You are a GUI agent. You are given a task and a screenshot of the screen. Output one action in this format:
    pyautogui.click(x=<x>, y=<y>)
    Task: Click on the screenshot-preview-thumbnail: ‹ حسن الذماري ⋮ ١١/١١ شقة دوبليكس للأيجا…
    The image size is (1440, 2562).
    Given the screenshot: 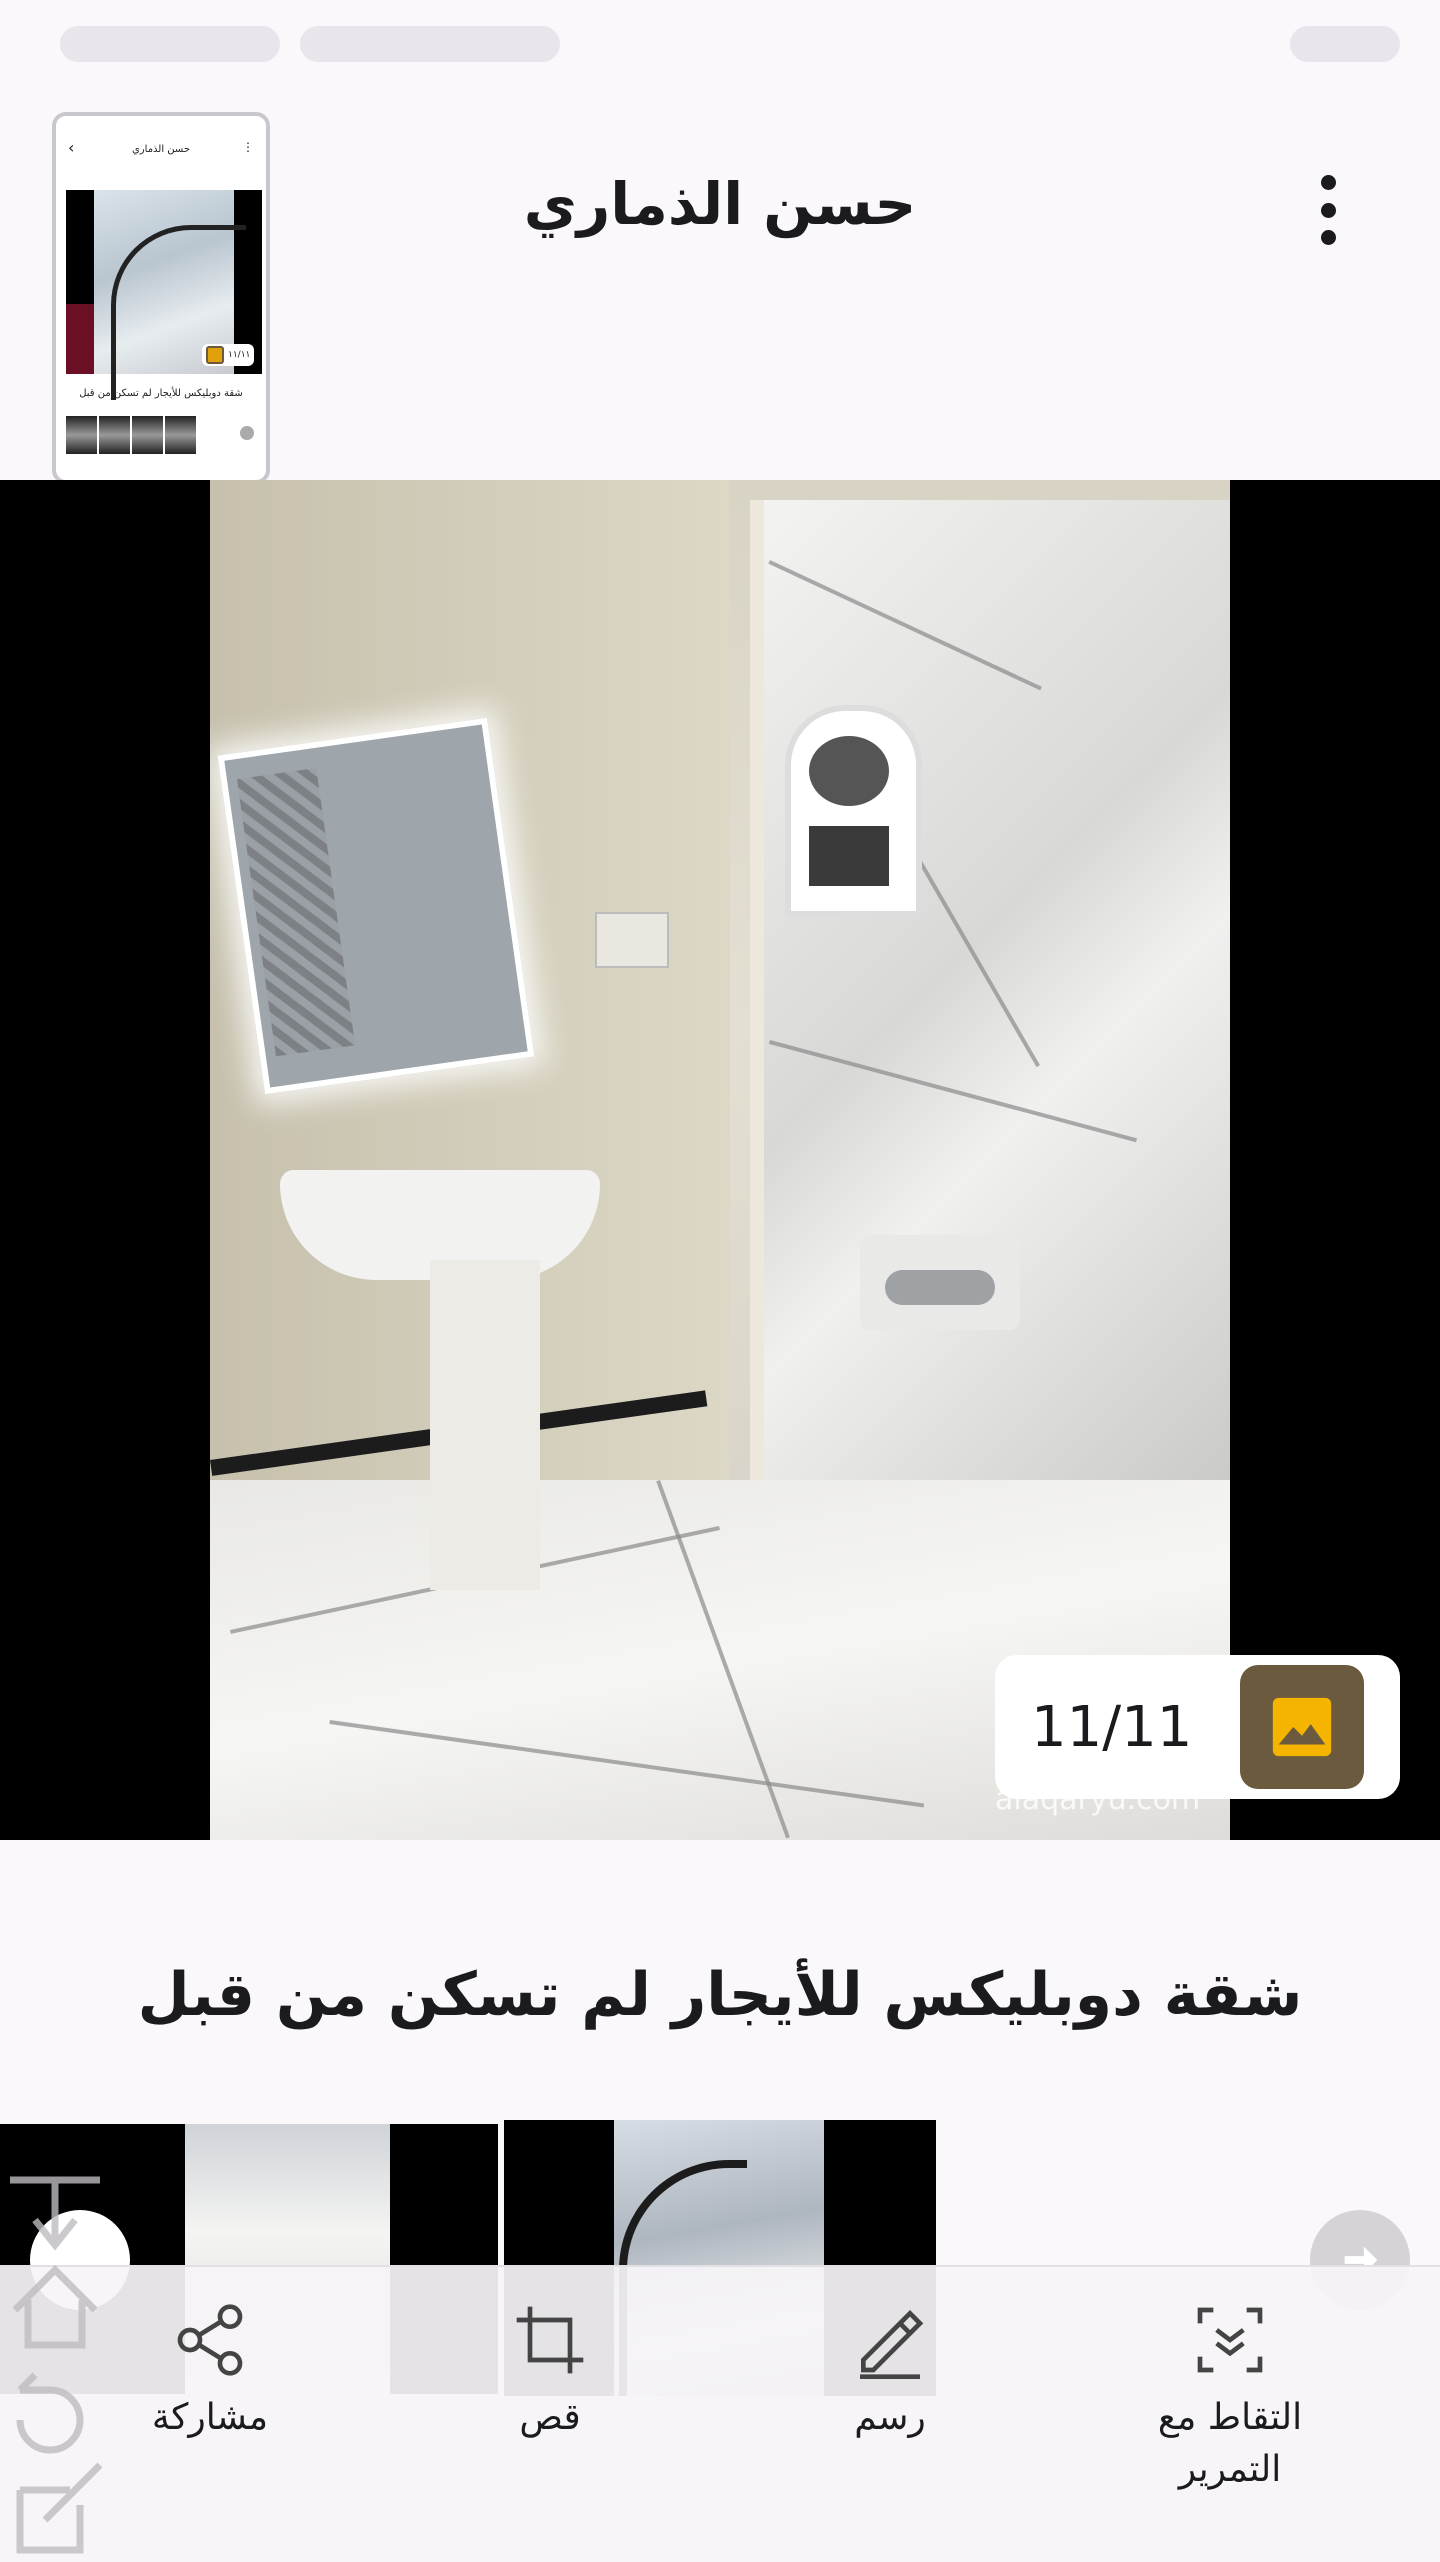 What is the action you would take?
    pyautogui.click(x=161, y=298)
    